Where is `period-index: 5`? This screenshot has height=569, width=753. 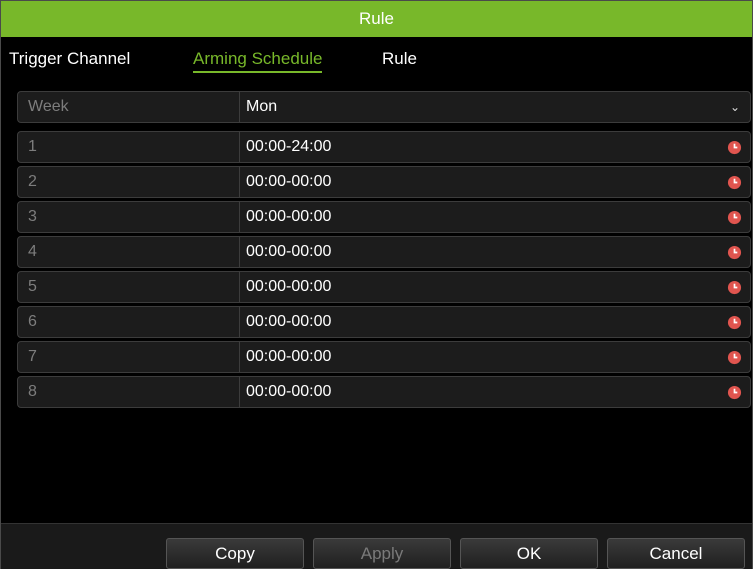
period-index: 5 is located at coordinates (129, 287).